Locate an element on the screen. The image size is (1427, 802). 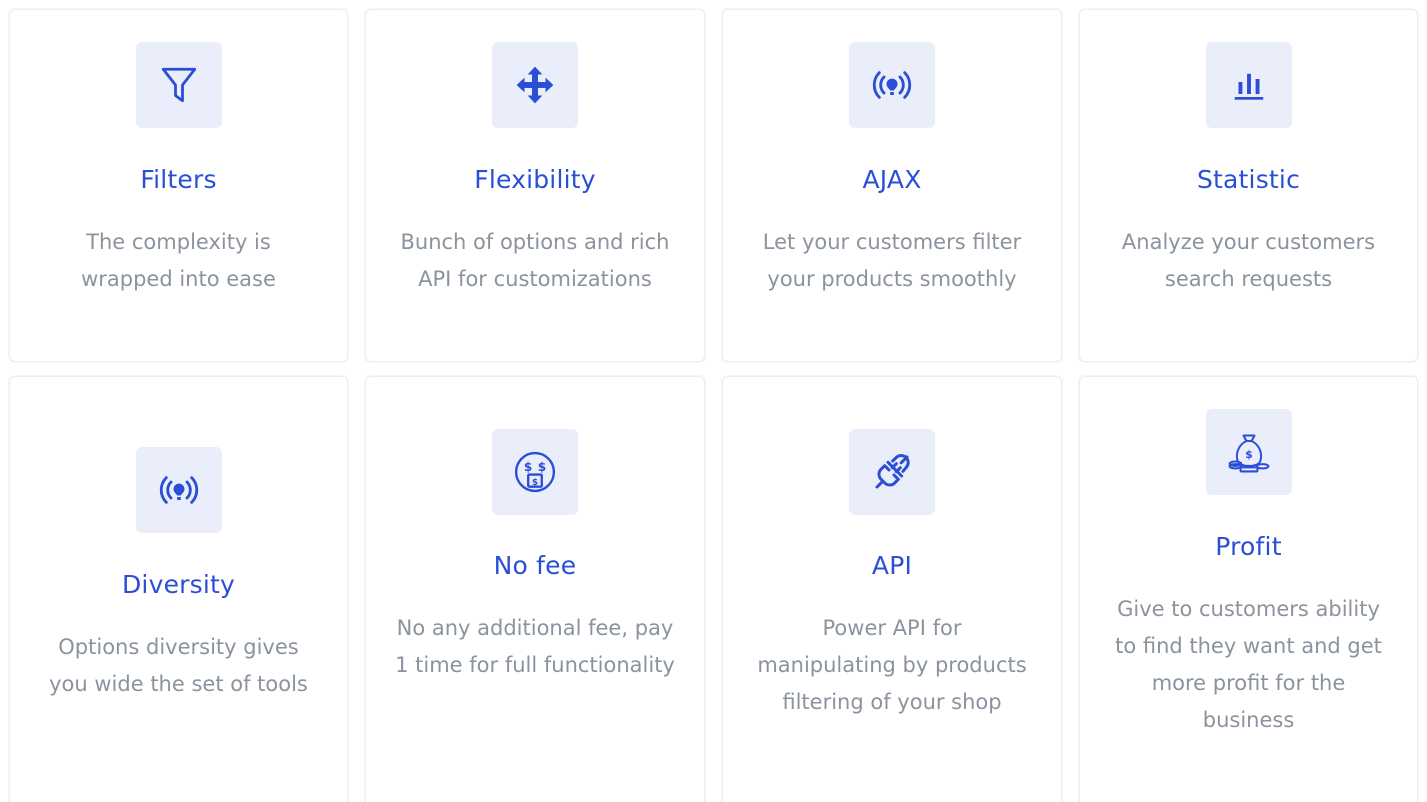
feature-title: API is located at coordinates (892, 565).